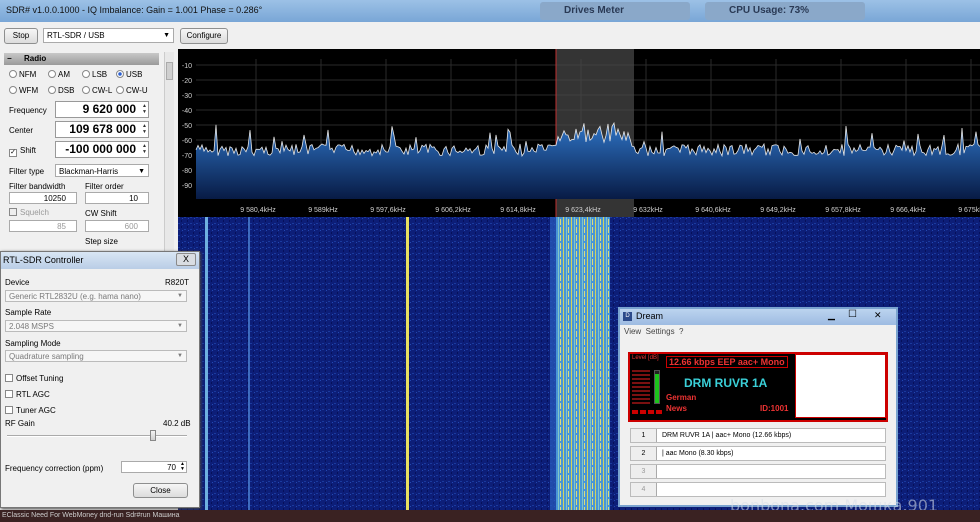 Image resolution: width=980 pixels, height=522 pixels. What do you see at coordinates (186, 259) in the screenshot?
I see `close-icon: X` at bounding box center [186, 259].